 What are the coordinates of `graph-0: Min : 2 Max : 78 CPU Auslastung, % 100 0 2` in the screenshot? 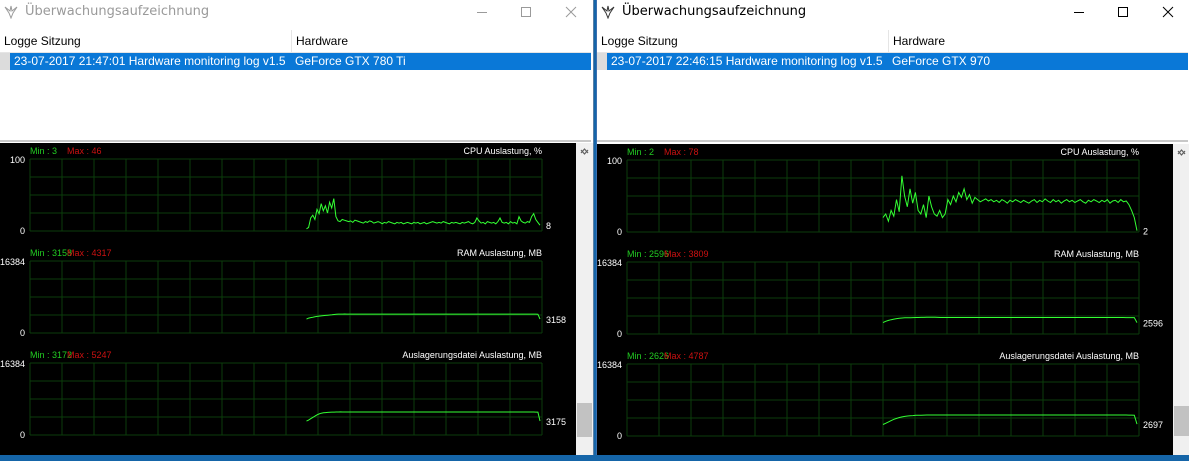 It's located at (877, 192).